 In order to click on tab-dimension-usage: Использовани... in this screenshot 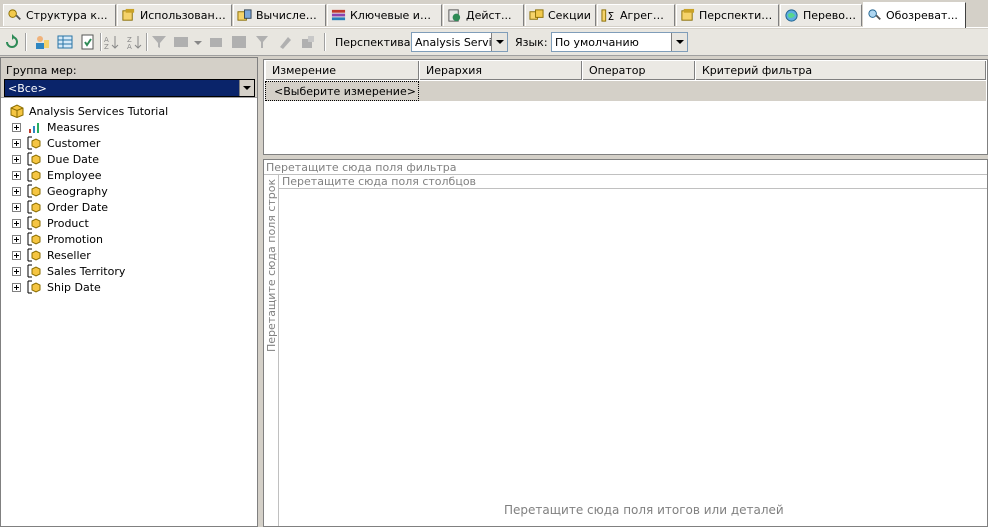, I will do `click(174, 15)`.